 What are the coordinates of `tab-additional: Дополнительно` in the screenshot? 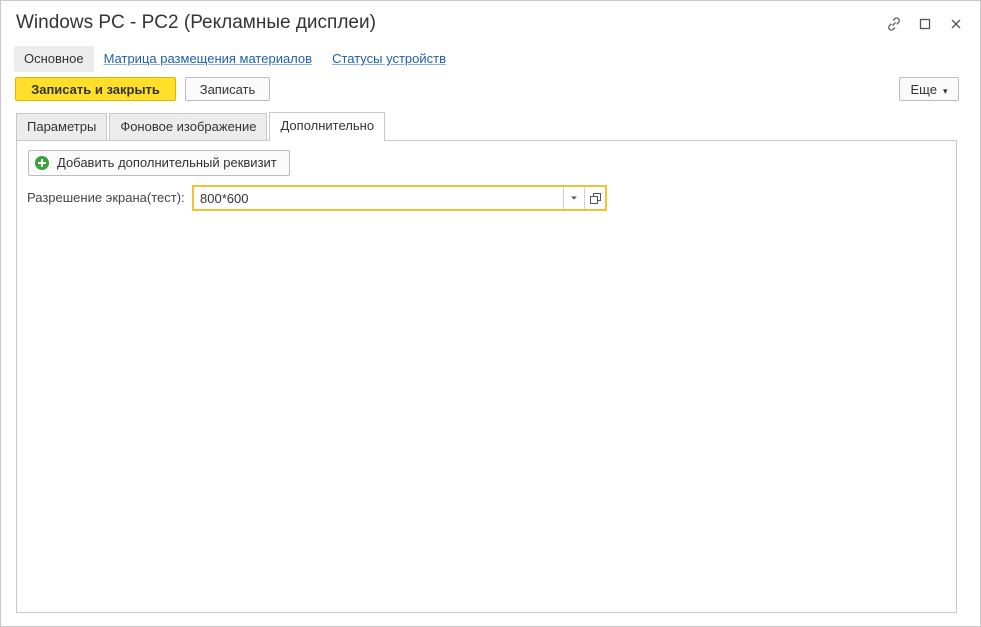 It's located at (327, 126).